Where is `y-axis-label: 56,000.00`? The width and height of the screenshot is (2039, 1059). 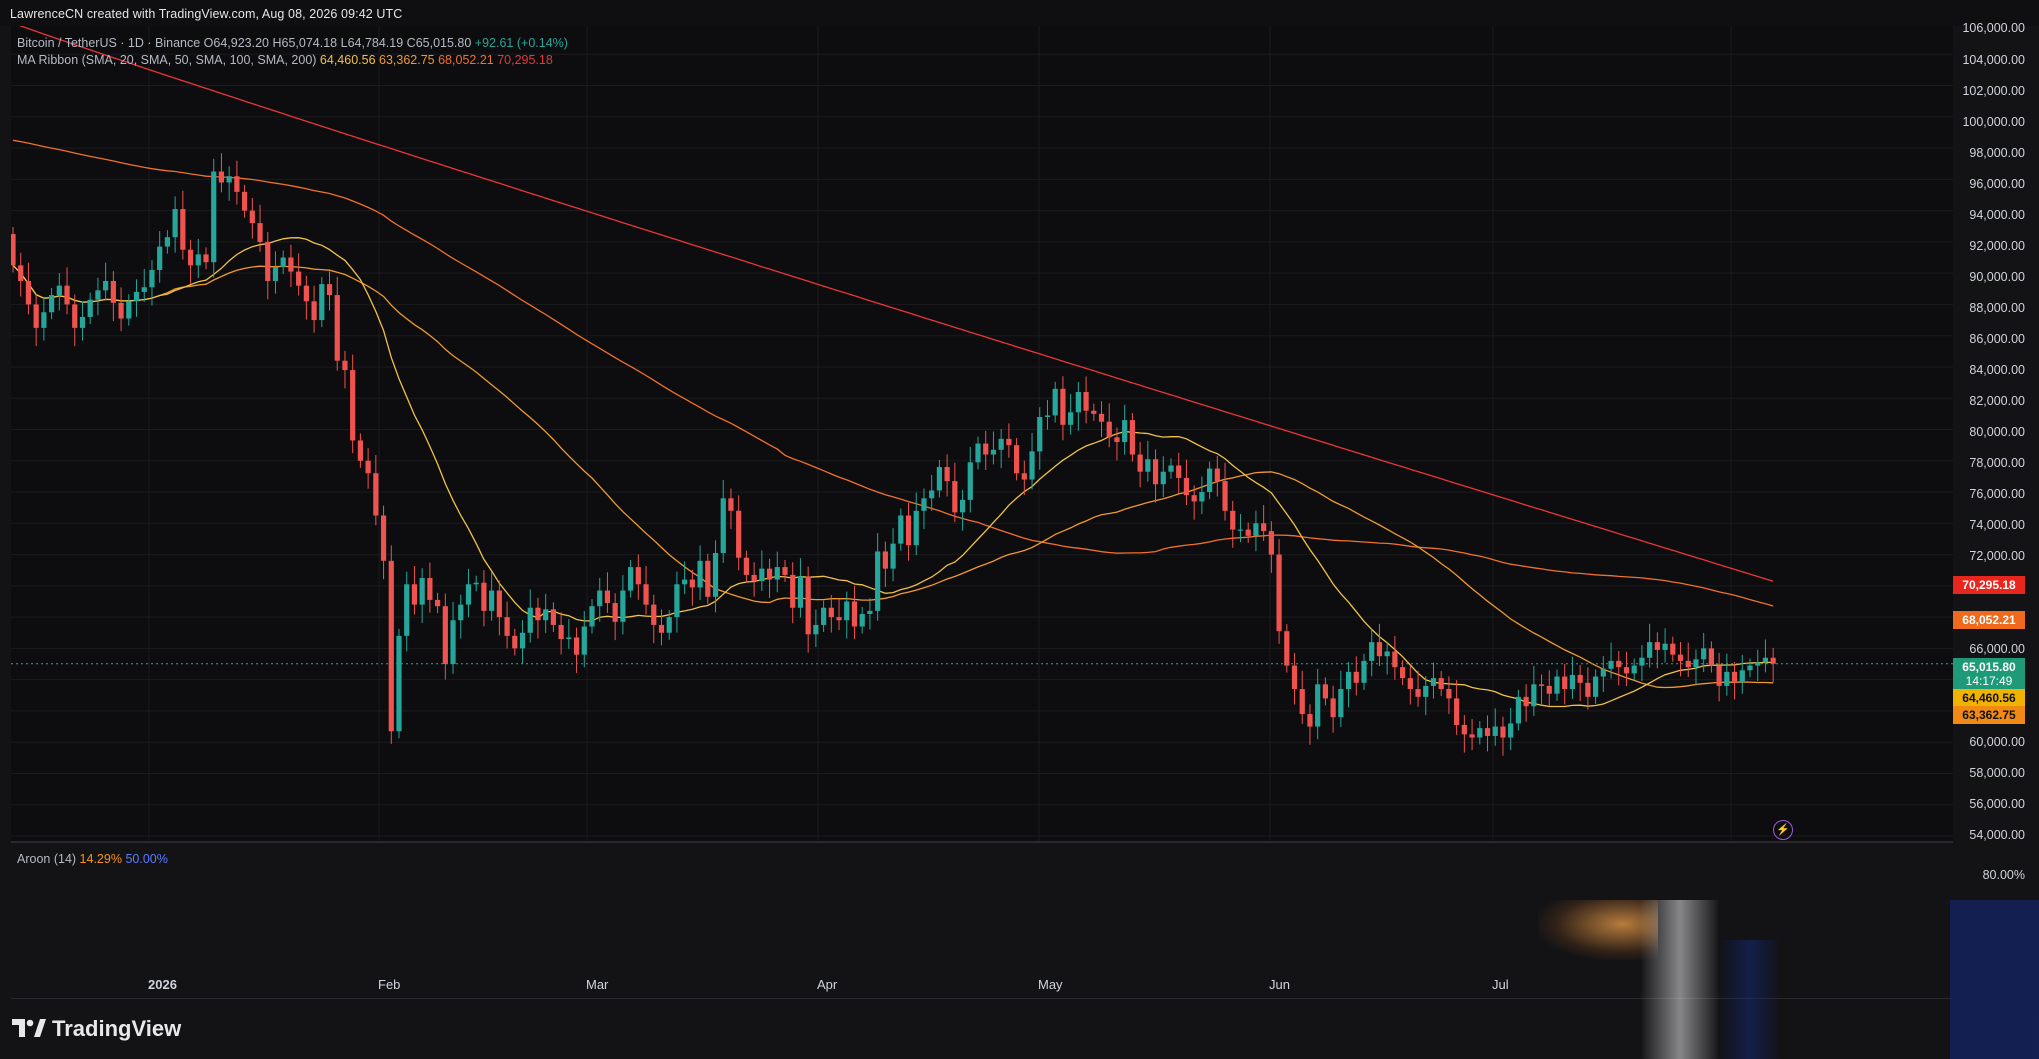 y-axis-label: 56,000.00 is located at coordinates (1997, 804).